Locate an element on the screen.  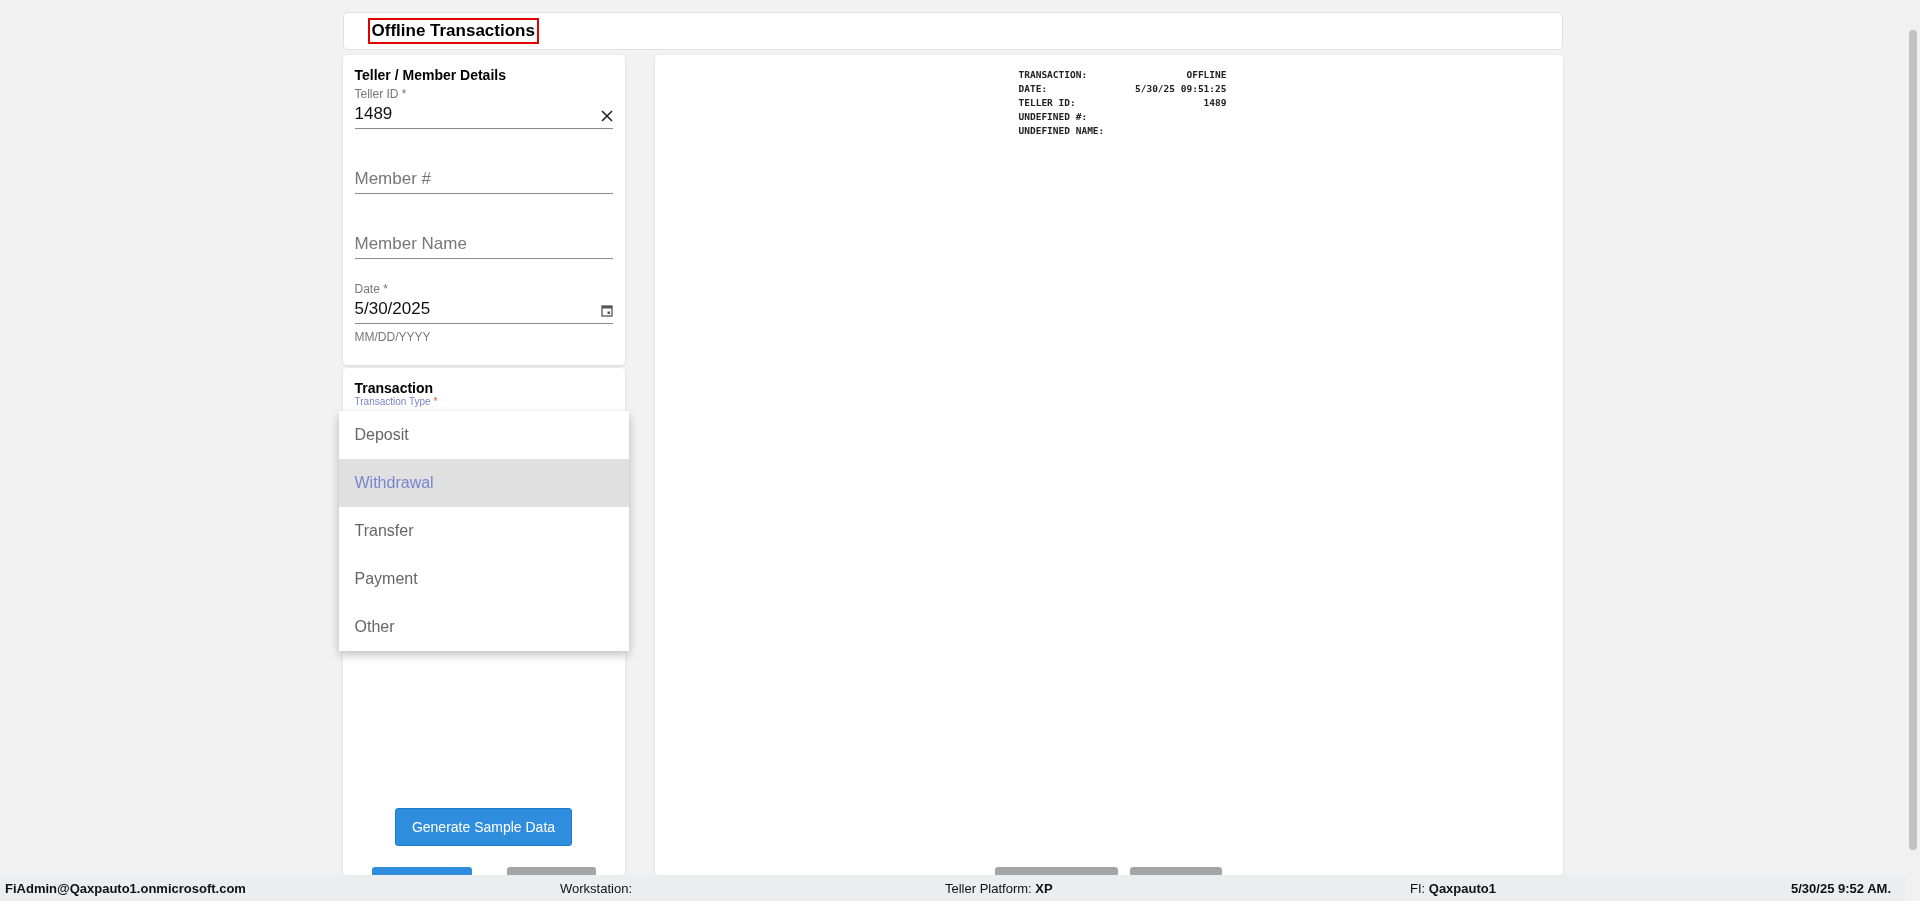
input-field: Member Name is located at coordinates (483, 242).